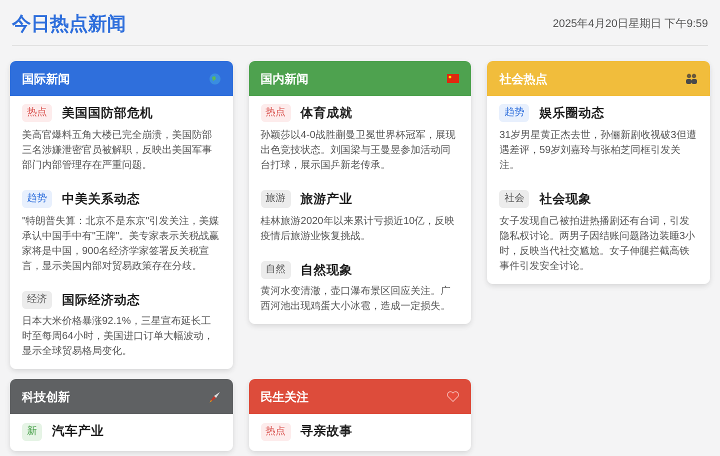  Describe the element at coordinates (214, 396) in the screenshot. I see `rocket-icon` at that location.